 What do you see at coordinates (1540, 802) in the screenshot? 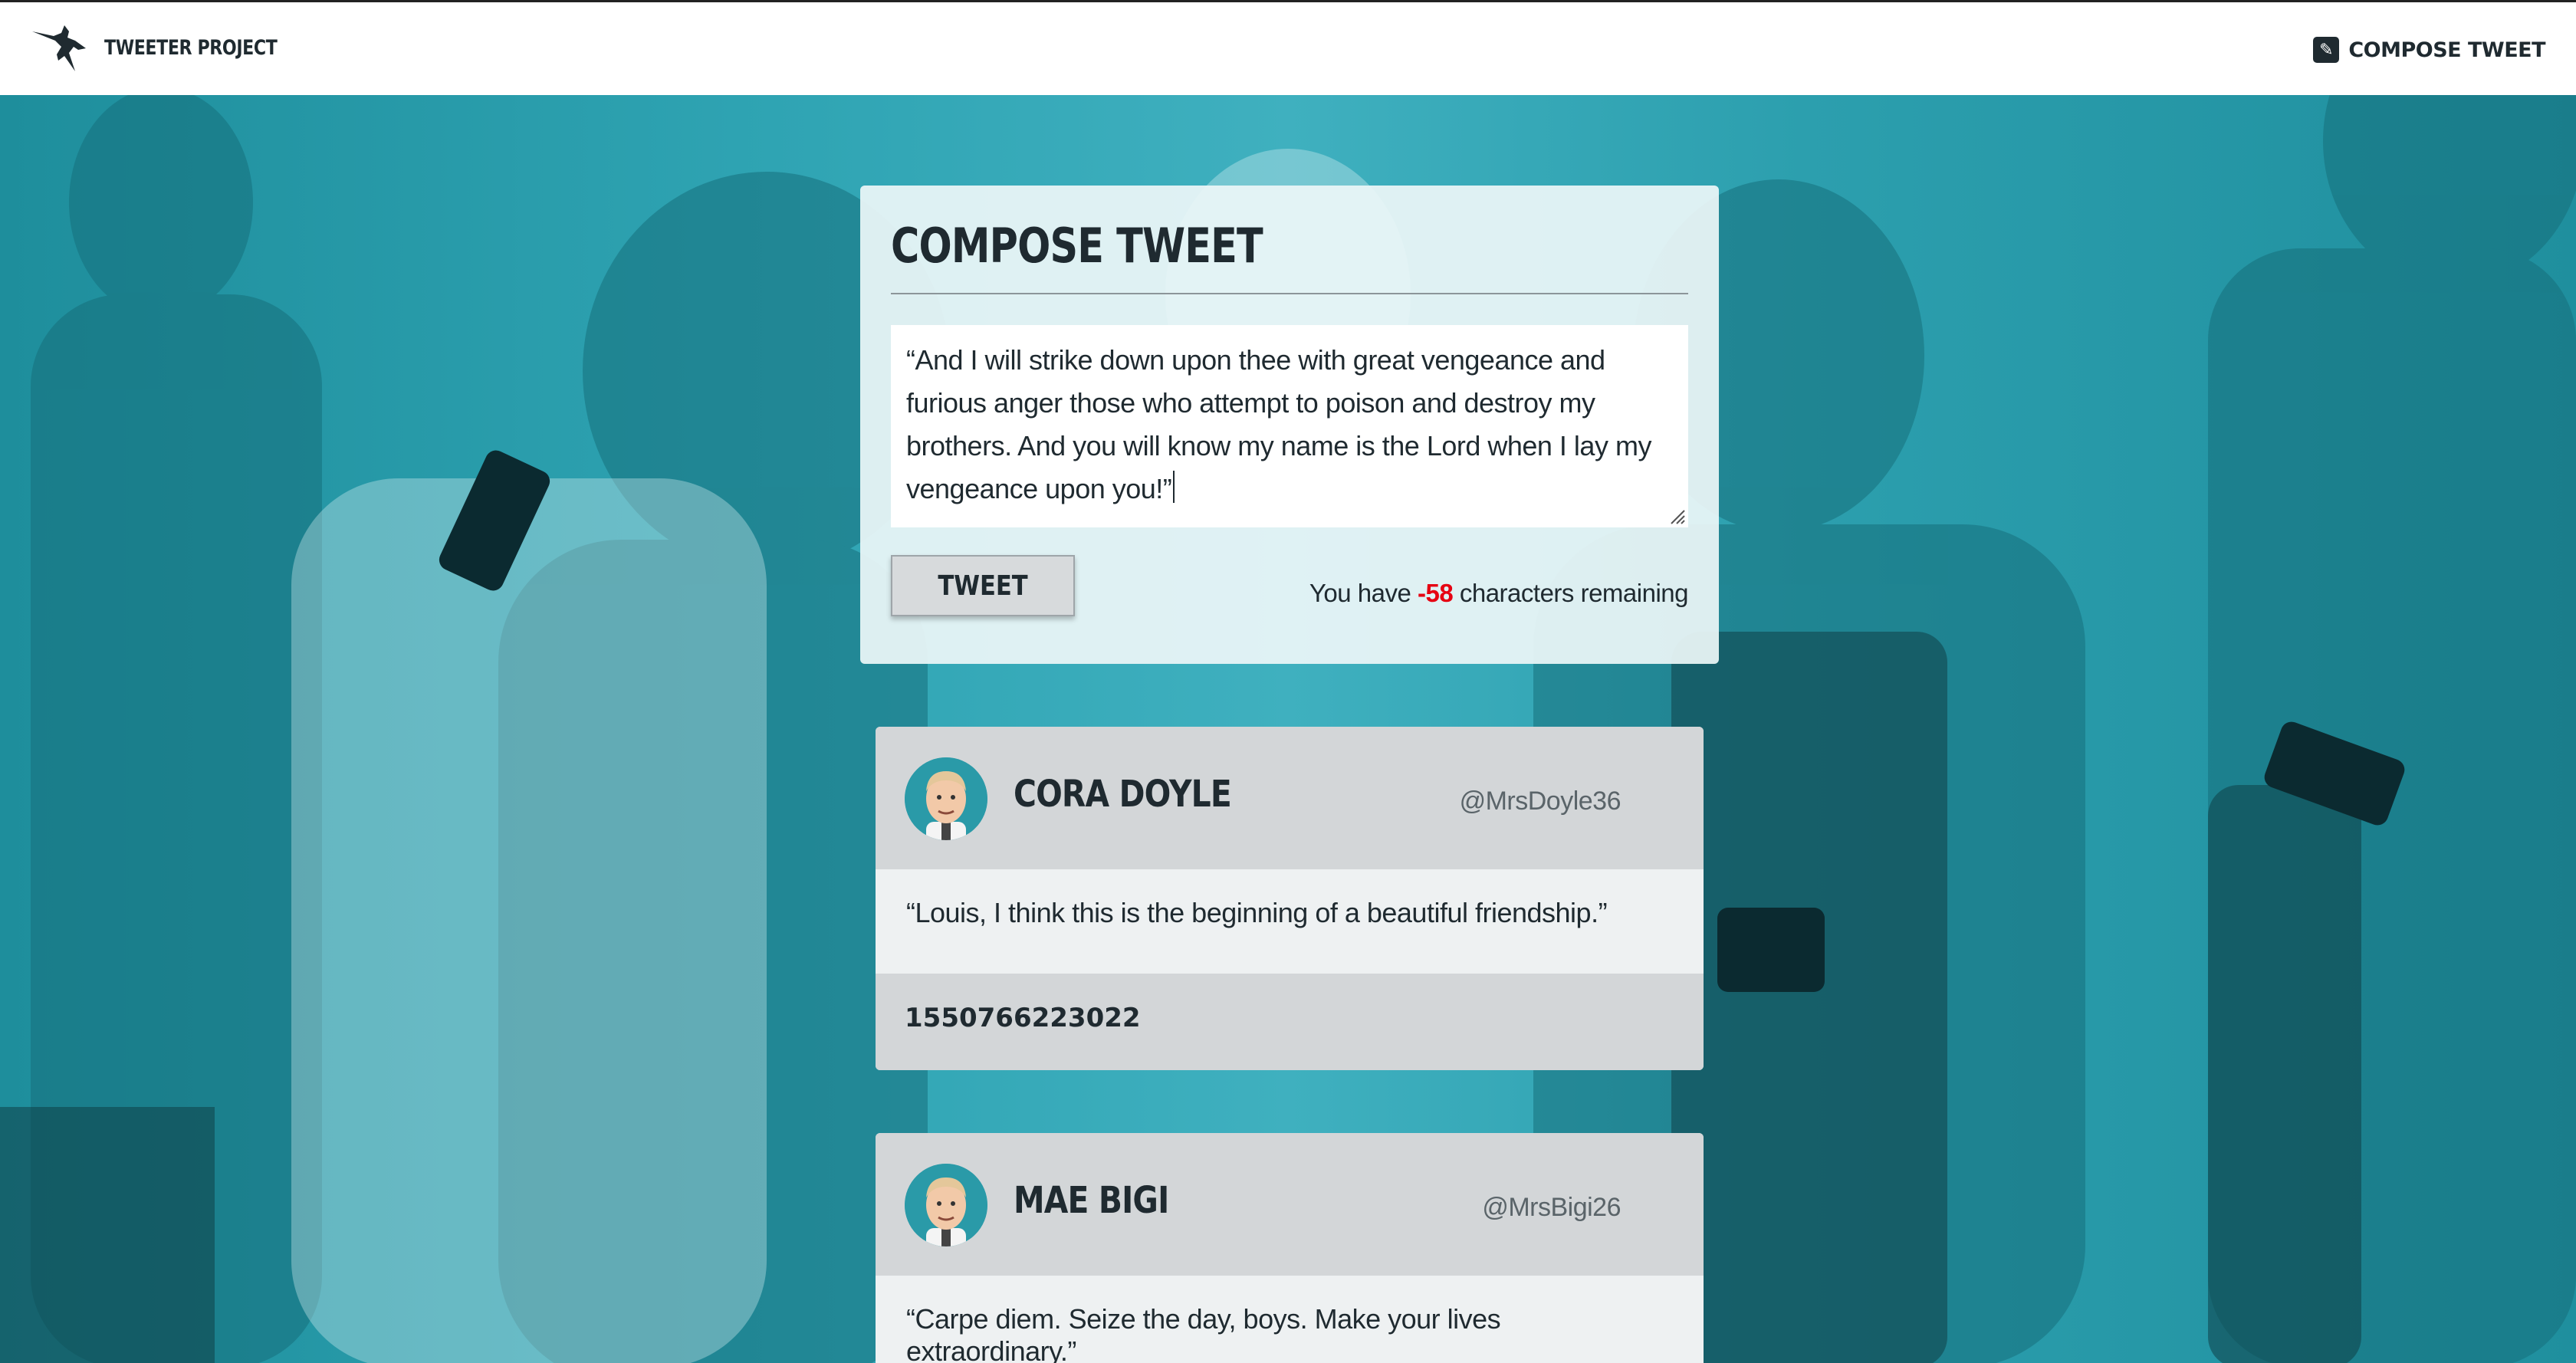
I see `tweet-author-handle: @MrsDoyle36` at bounding box center [1540, 802].